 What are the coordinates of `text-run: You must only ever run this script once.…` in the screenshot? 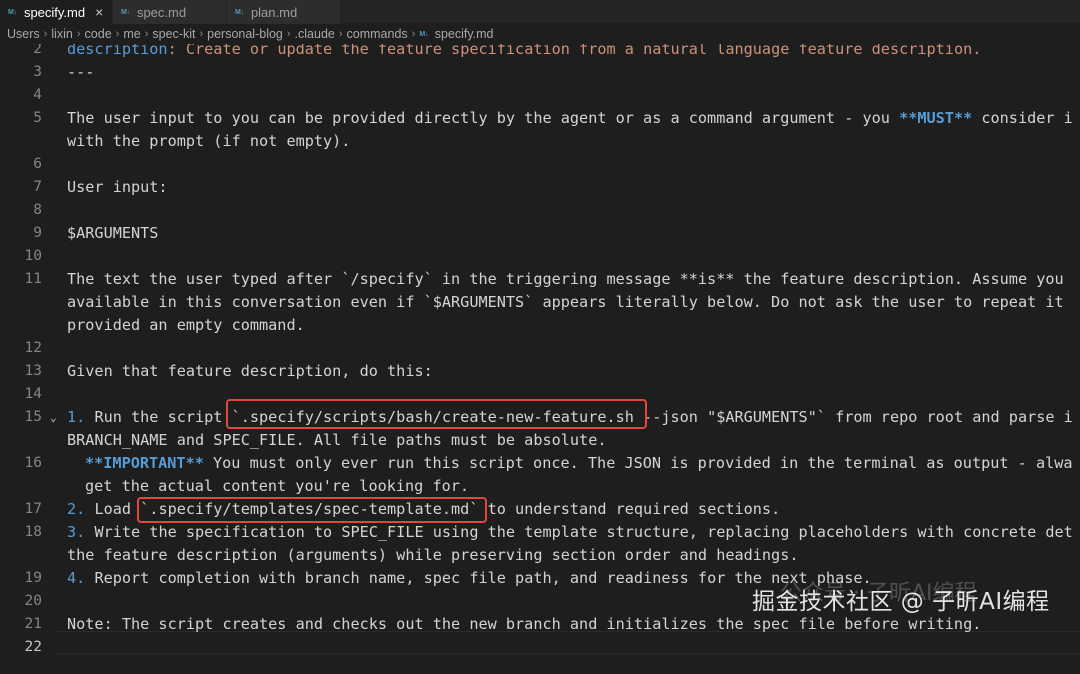 It's located at (638, 463).